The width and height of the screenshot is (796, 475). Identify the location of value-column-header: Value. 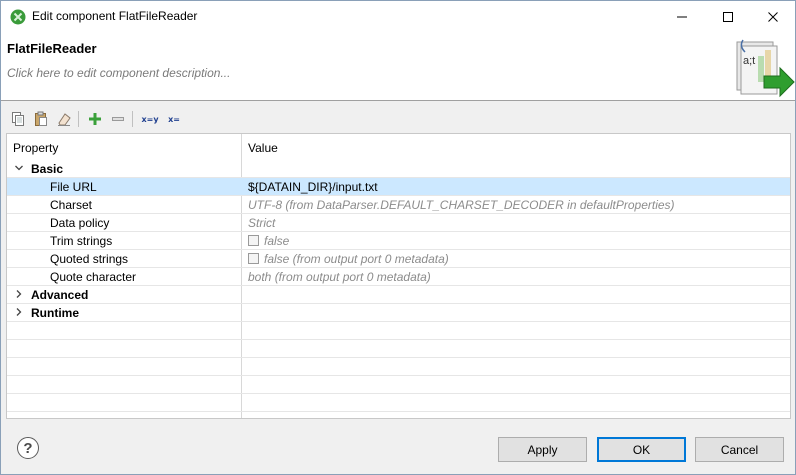
(263, 148).